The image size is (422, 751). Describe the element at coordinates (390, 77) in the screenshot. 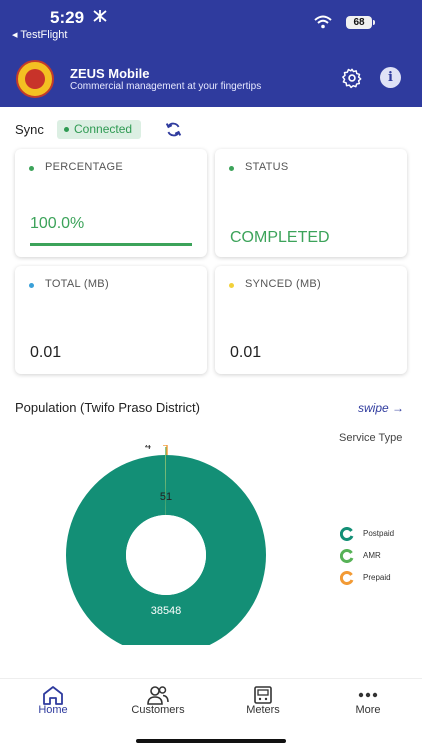

I see `info-icon: i` at that location.